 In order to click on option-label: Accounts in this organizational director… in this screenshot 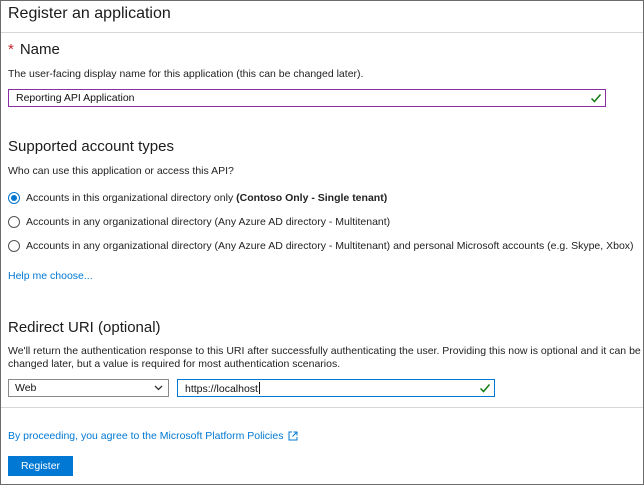, I will do `click(131, 198)`.